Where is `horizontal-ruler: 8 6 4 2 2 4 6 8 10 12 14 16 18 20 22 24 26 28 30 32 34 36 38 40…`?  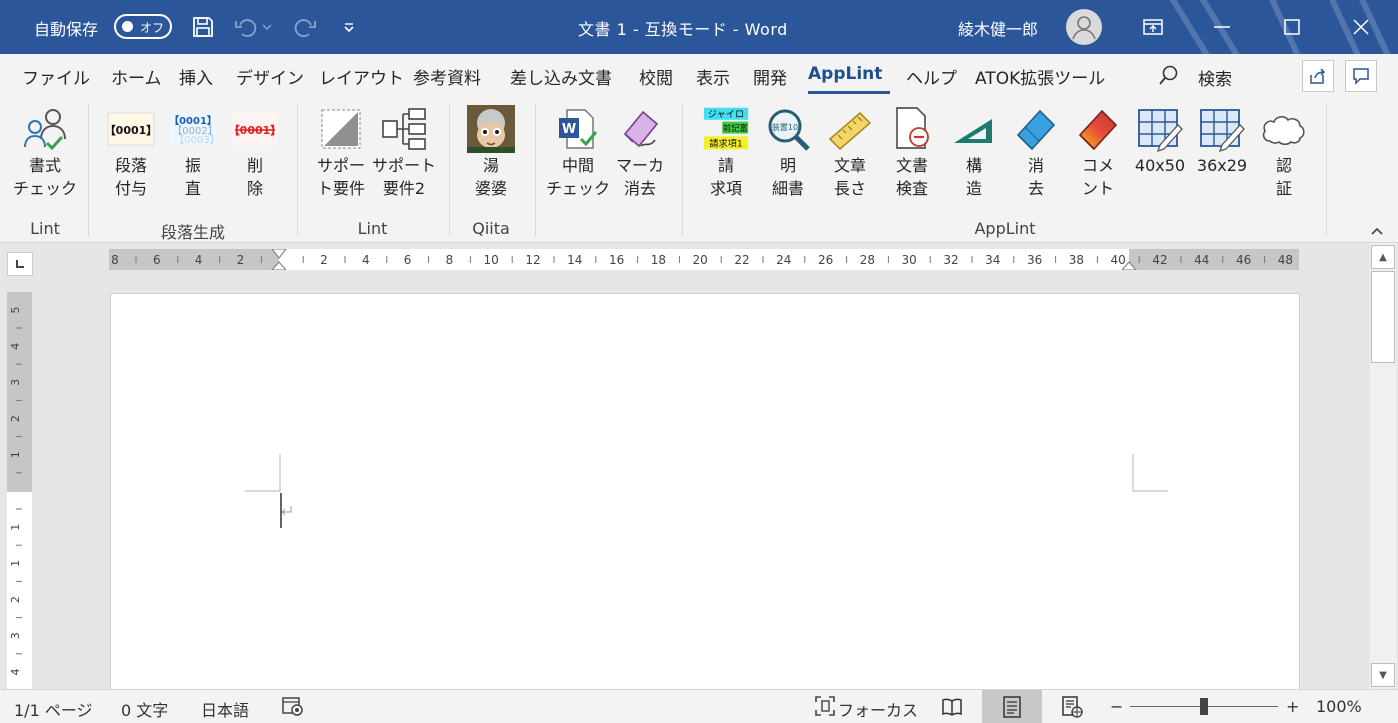 horizontal-ruler: 8 6 4 2 2 4 6 8 10 12 14 16 18 20 22 24 26 28 30 32 34 36 38 40… is located at coordinates (704, 259).